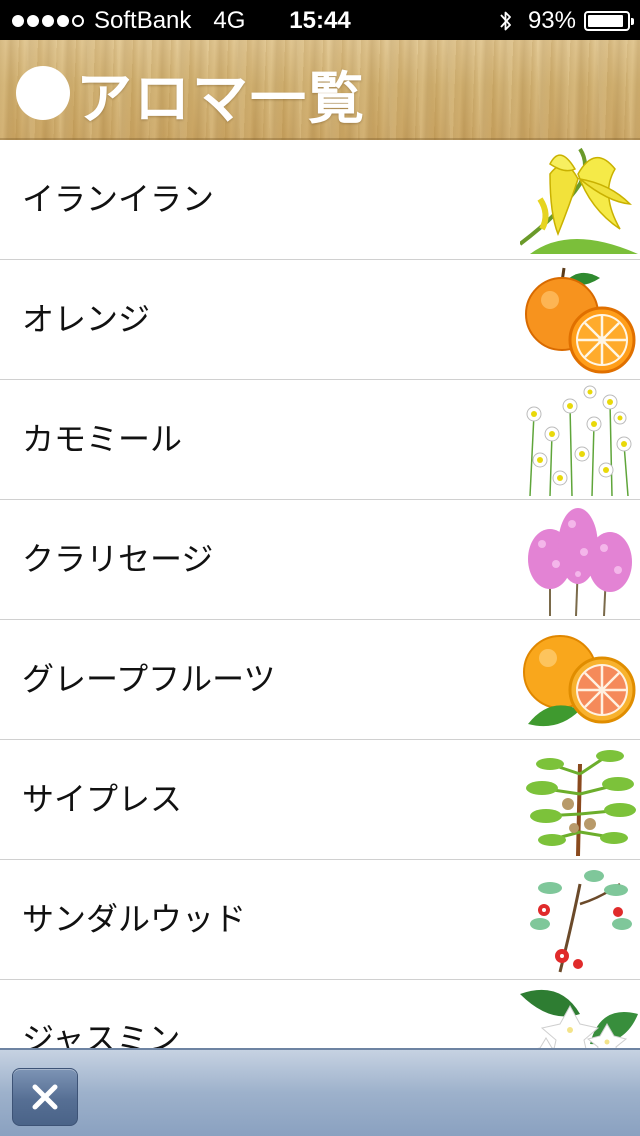 Image resolution: width=640 pixels, height=1136 pixels. What do you see at coordinates (320, 800) in the screenshot?
I see `list-item: サイプレス` at bounding box center [320, 800].